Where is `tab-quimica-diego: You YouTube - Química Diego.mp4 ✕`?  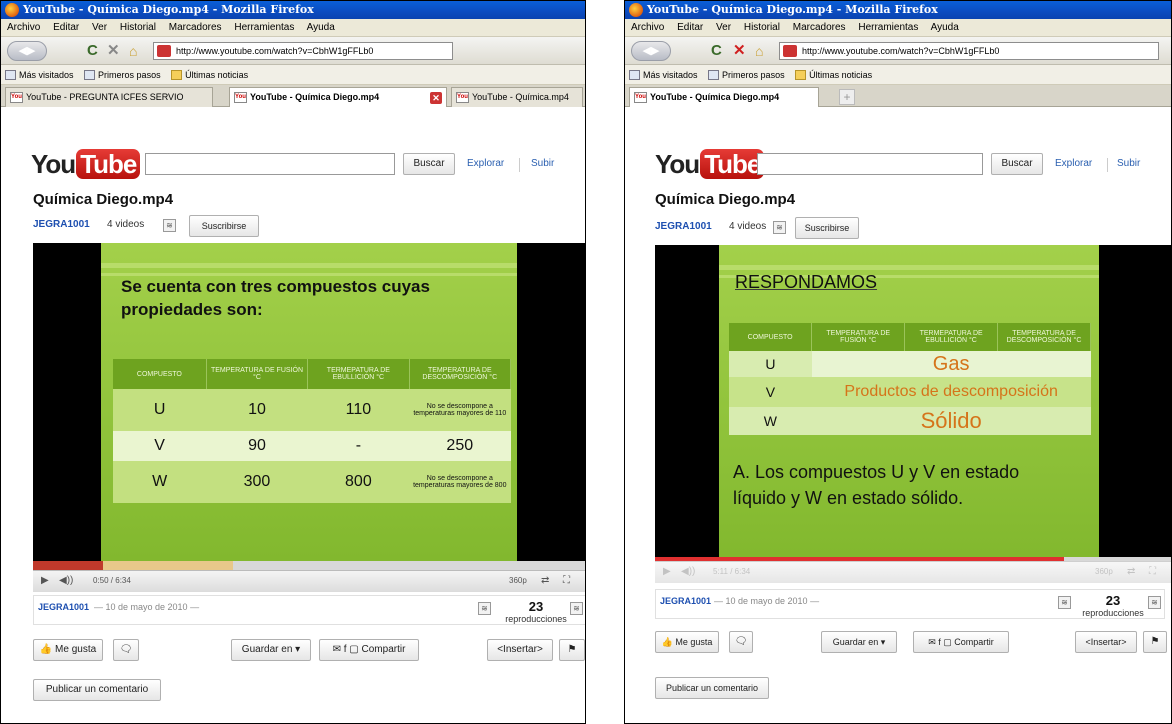 tab-quimica-diego: You YouTube - Química Diego.mp4 ✕ is located at coordinates (338, 97).